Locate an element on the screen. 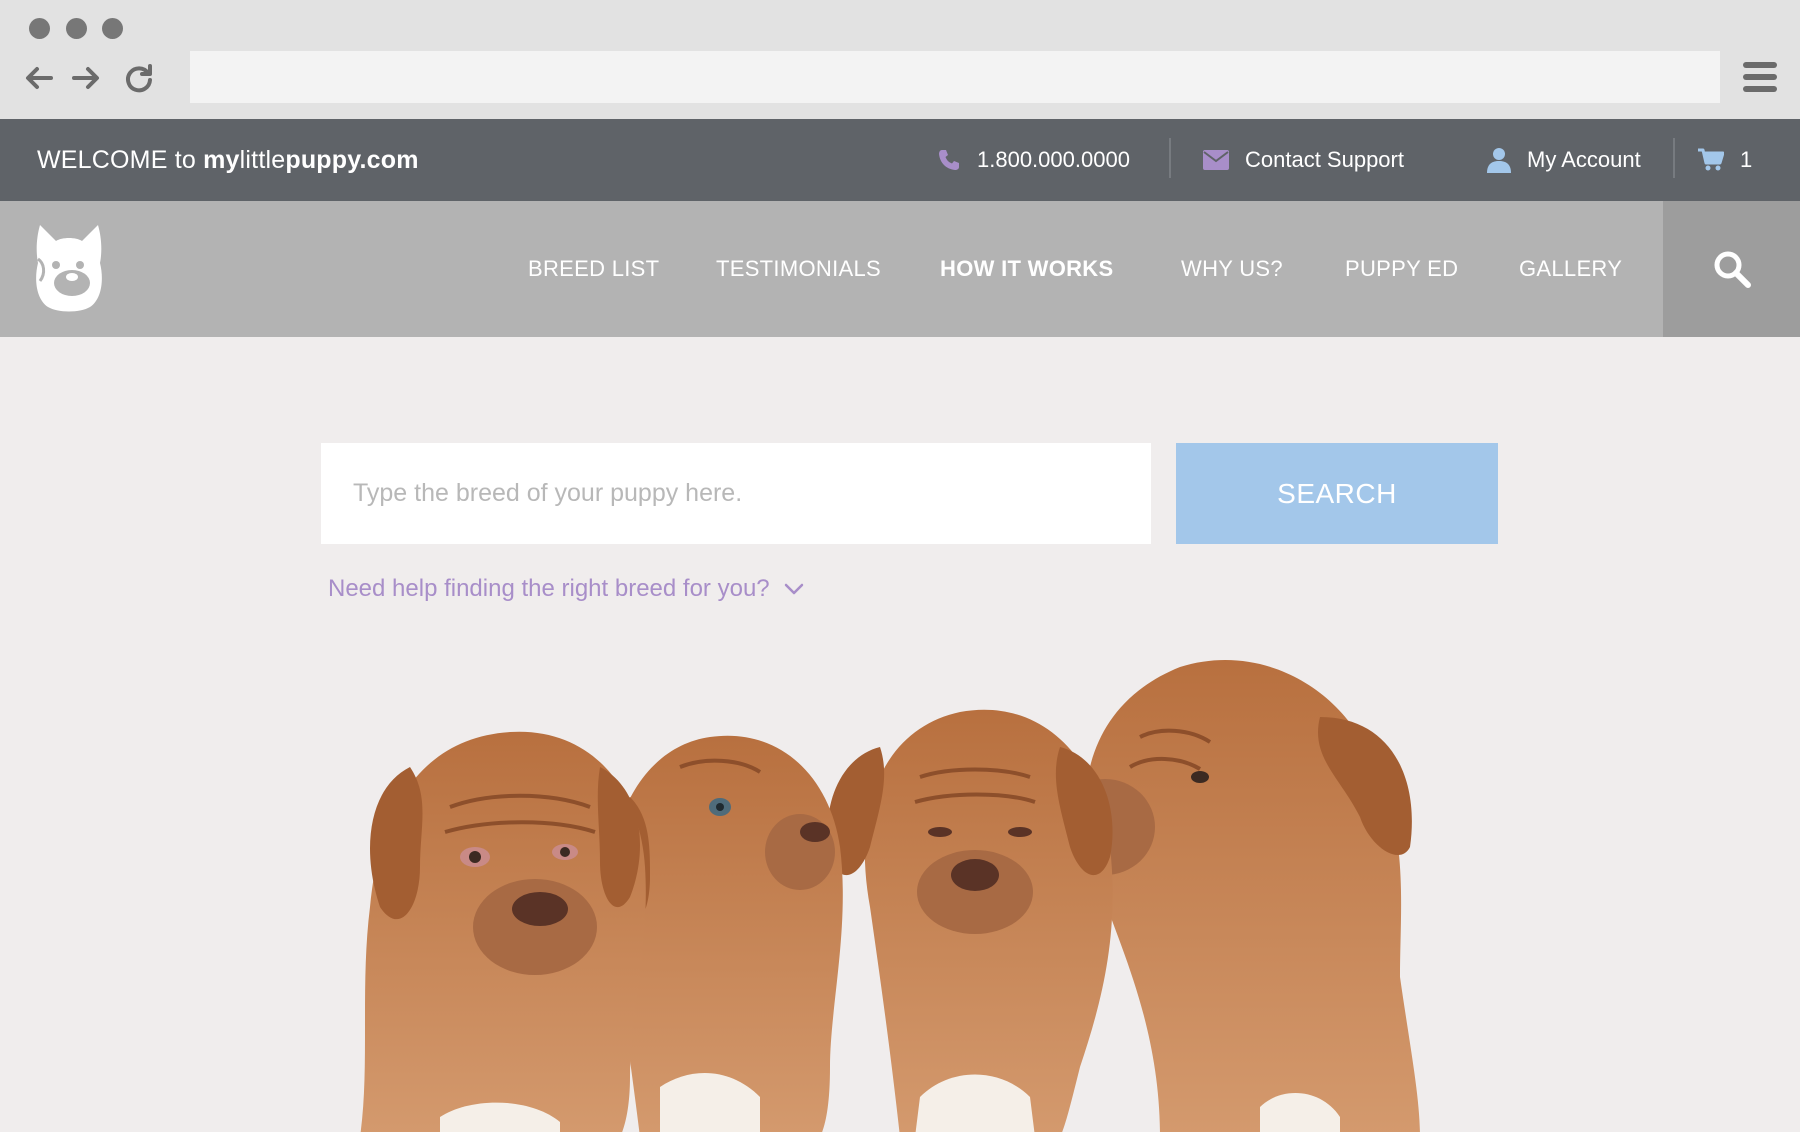  browser-chrome is located at coordinates (900, 59).